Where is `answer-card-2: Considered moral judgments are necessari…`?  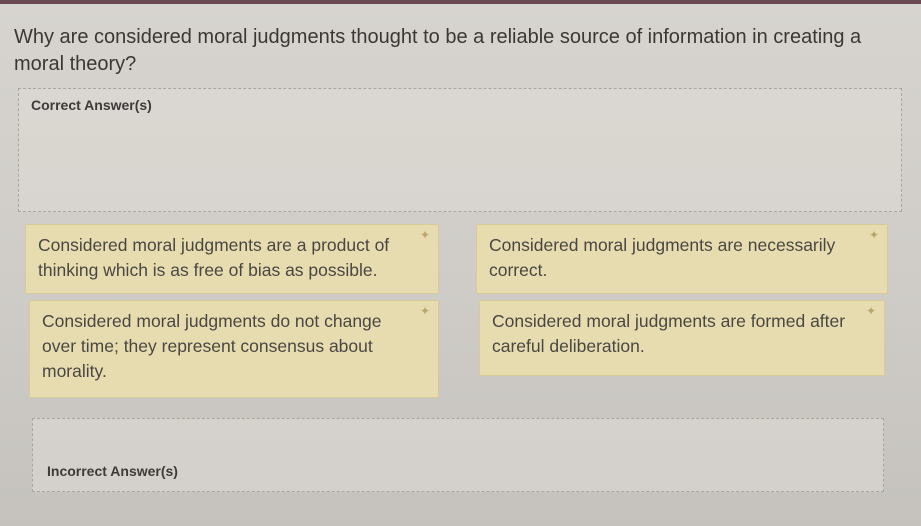 answer-card-2: Considered moral judgments are necessari… is located at coordinates (682, 259).